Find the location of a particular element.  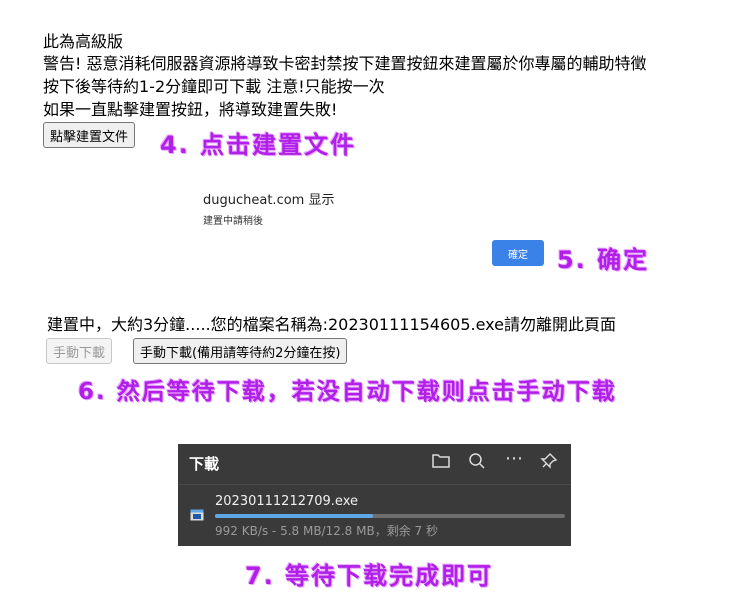

manual-download-backup-button: 手動下載(備用請等待約2分鐘在按) is located at coordinates (240, 351).